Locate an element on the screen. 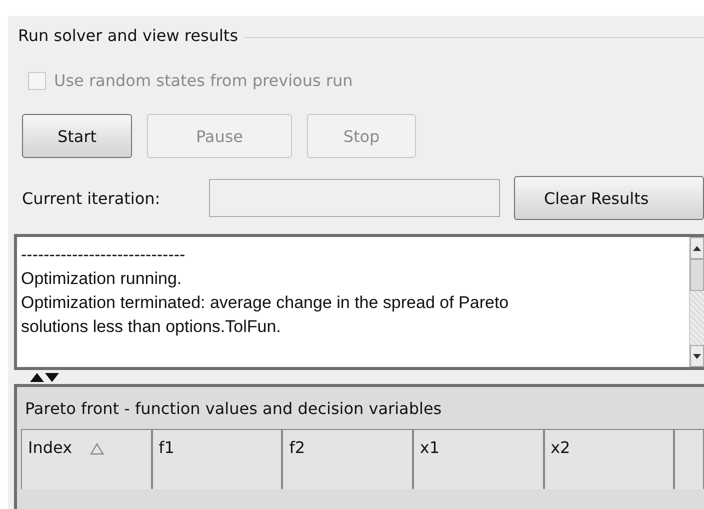  scroll-up-icon is located at coordinates (697, 248).